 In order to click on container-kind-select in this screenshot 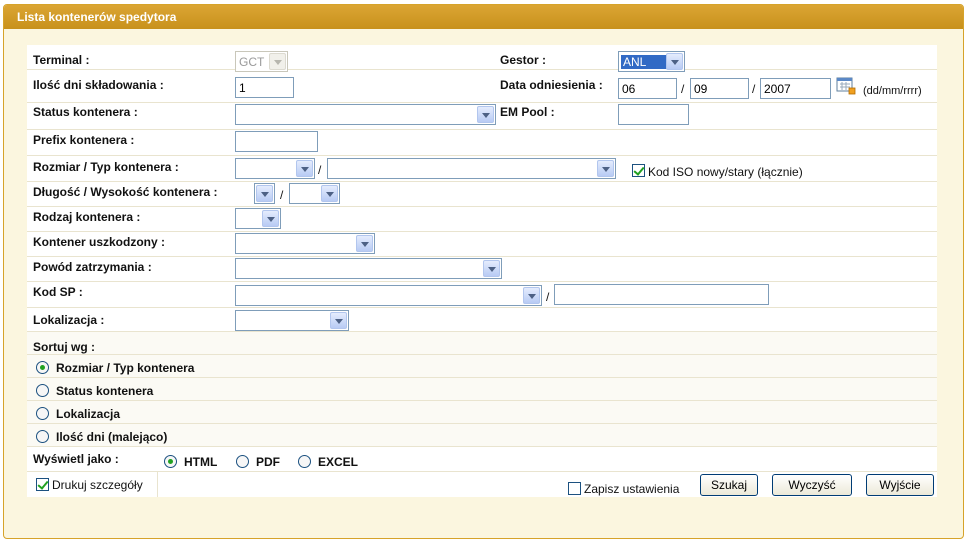, I will do `click(258, 218)`.